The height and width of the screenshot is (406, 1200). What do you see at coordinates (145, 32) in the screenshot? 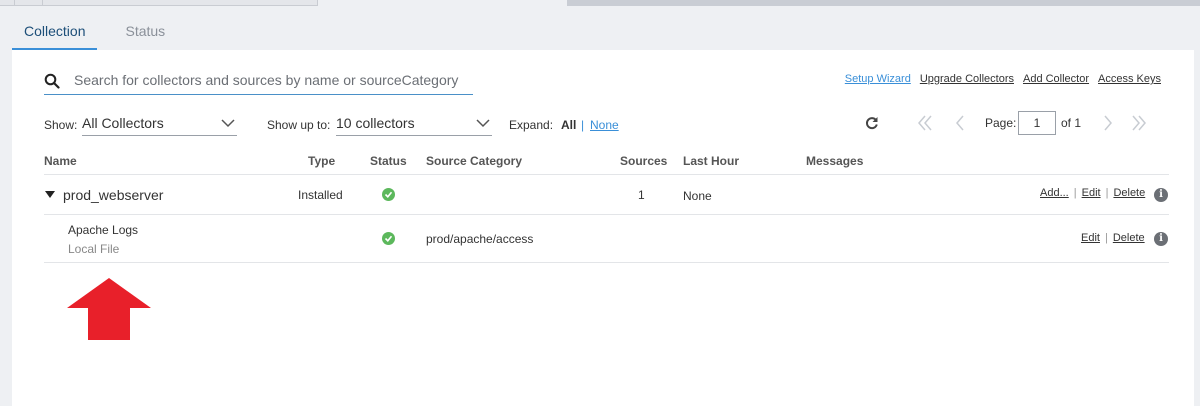
I see `tab-status: Status` at bounding box center [145, 32].